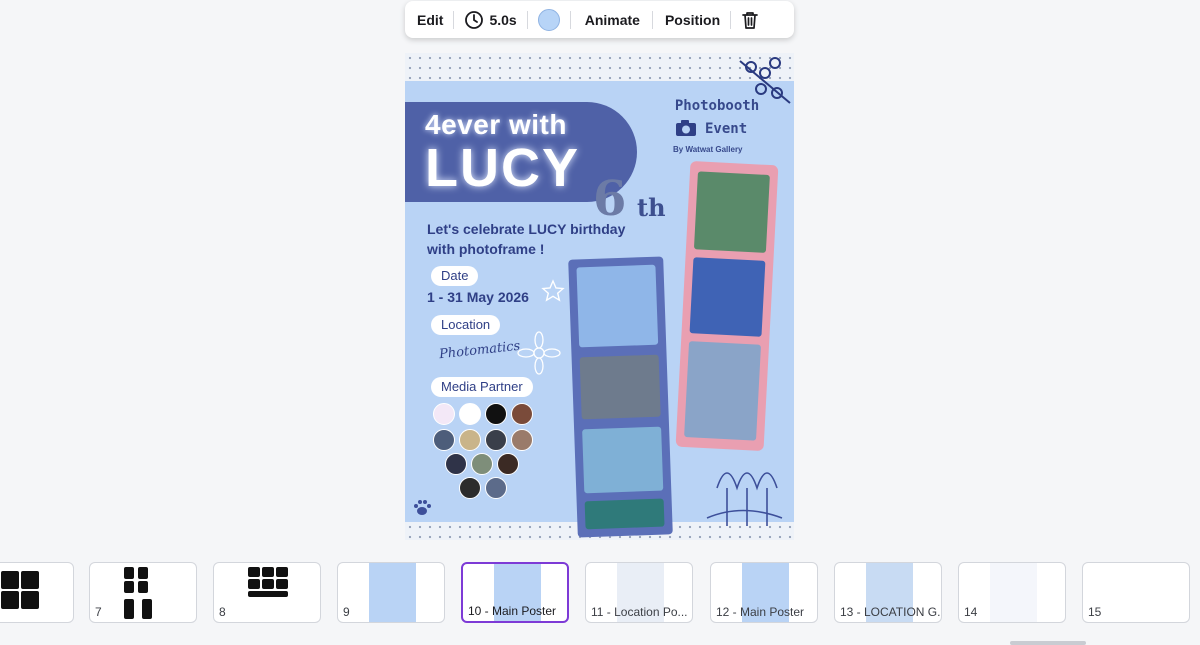 The image size is (1200, 645). I want to click on color-swatch, so click(548, 19).